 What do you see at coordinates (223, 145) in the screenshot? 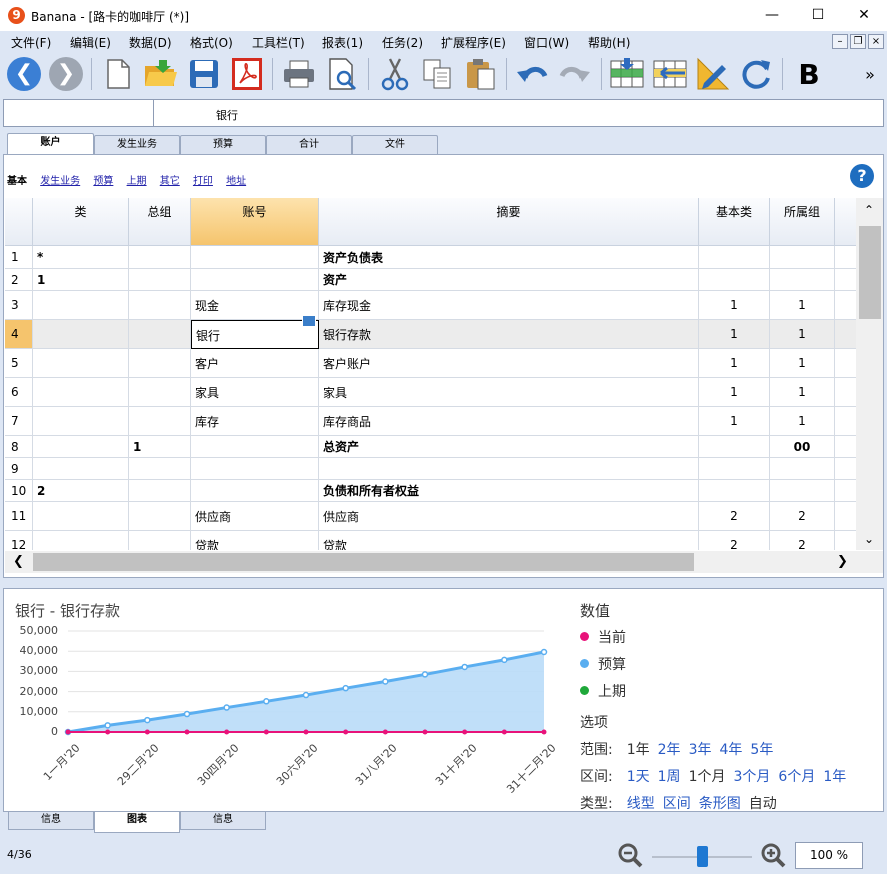
I see `tab-budget: 预算` at bounding box center [223, 145].